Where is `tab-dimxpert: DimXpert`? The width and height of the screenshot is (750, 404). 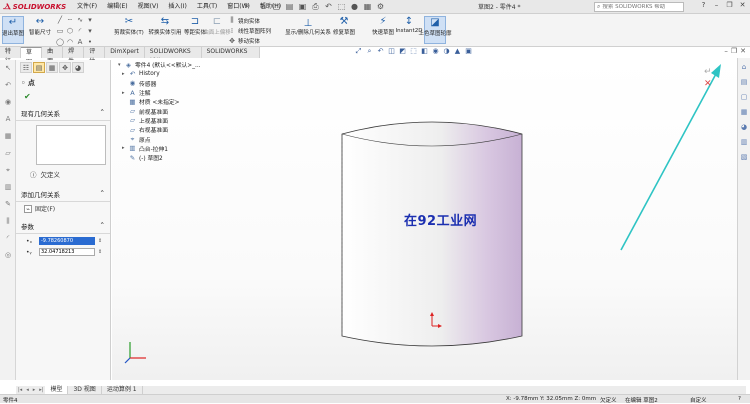
tab-dimxpert: DimXpert is located at coordinates (125, 52).